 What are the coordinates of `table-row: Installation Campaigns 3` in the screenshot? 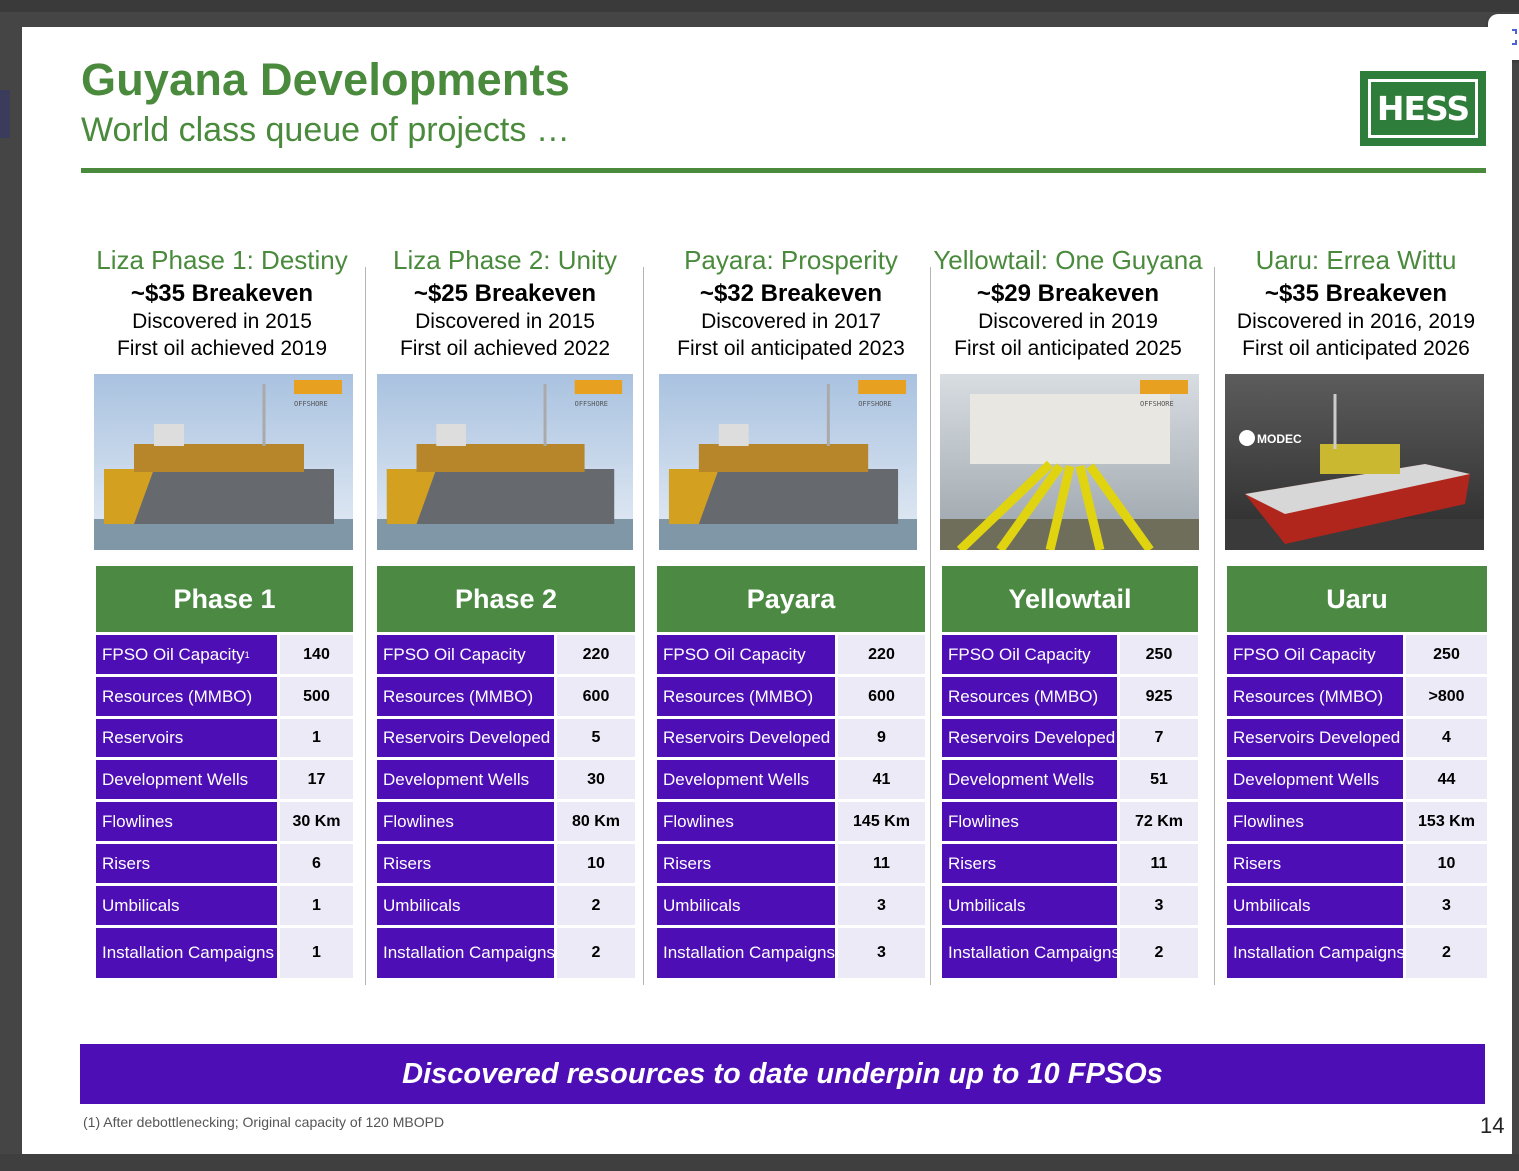 It's located at (791, 953).